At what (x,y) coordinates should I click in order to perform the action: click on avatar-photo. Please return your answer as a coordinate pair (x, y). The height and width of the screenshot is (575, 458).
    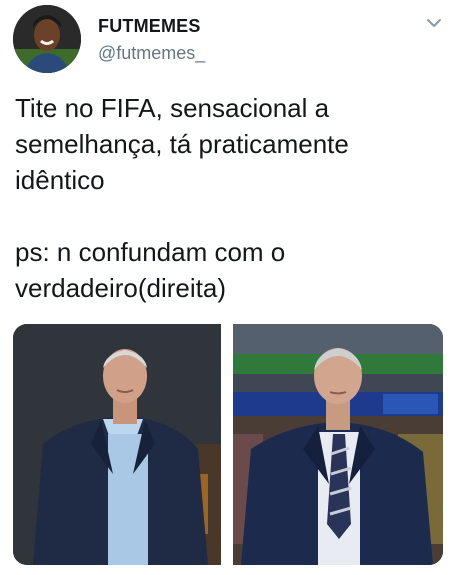
    Looking at the image, I should click on (47, 39).